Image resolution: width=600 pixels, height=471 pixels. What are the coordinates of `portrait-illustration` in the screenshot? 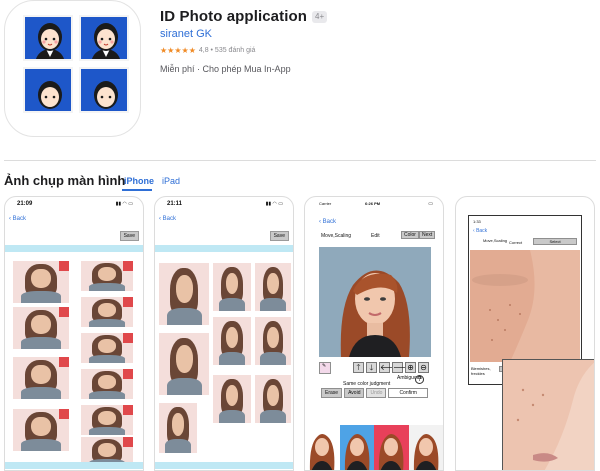 It's located at (375, 302).